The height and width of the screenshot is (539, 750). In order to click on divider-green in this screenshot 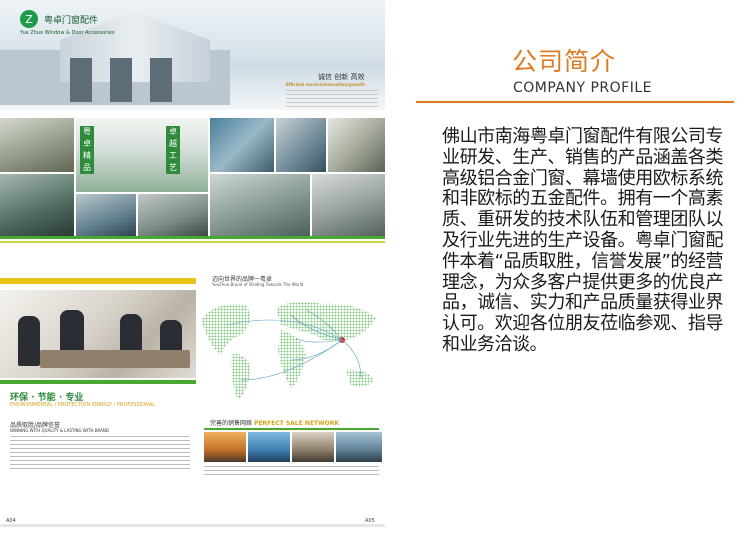, I will do `click(192, 237)`.